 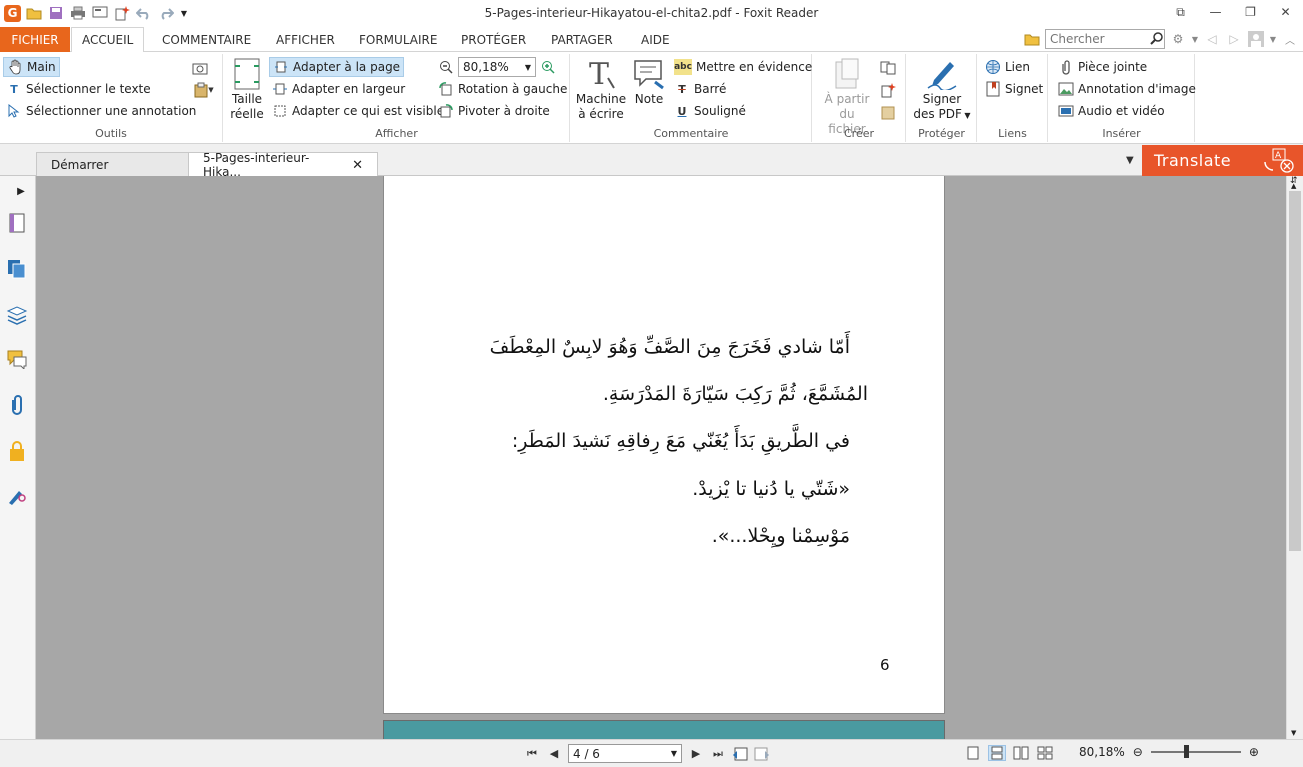 What do you see at coordinates (847, 97) in the screenshot?
I see `from-file-button: À partir du fichier` at bounding box center [847, 97].